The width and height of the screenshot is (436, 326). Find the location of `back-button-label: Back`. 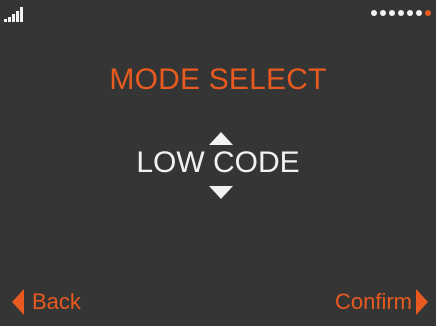

back-button-label: Back is located at coordinates (56, 301).